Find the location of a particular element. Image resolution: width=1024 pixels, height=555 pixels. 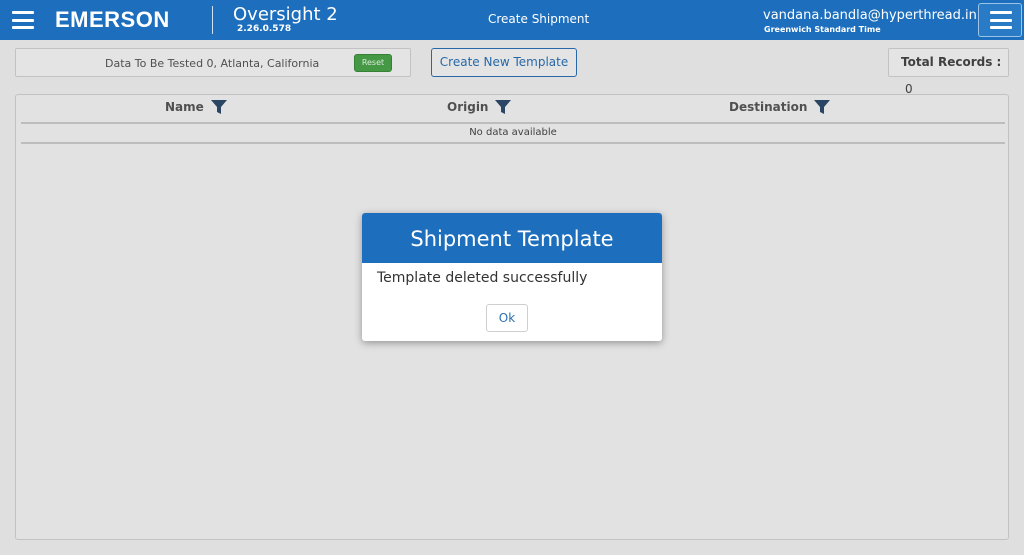

right-menu-button is located at coordinates (1000, 20).